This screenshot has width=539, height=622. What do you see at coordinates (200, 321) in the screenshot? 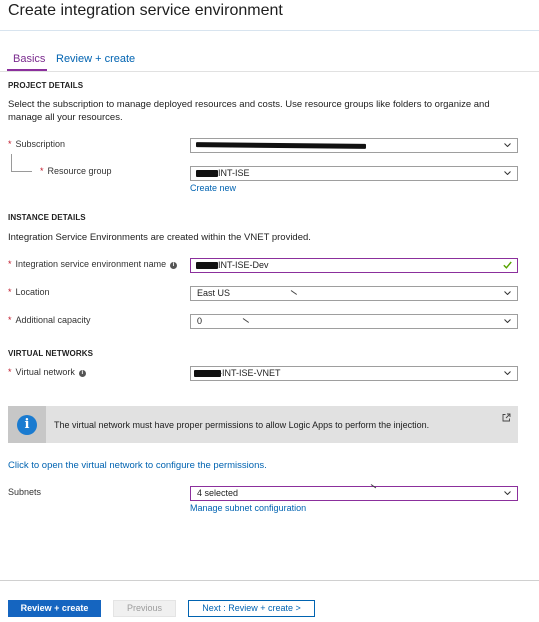
I see `additional-capacity-value: 0` at bounding box center [200, 321].